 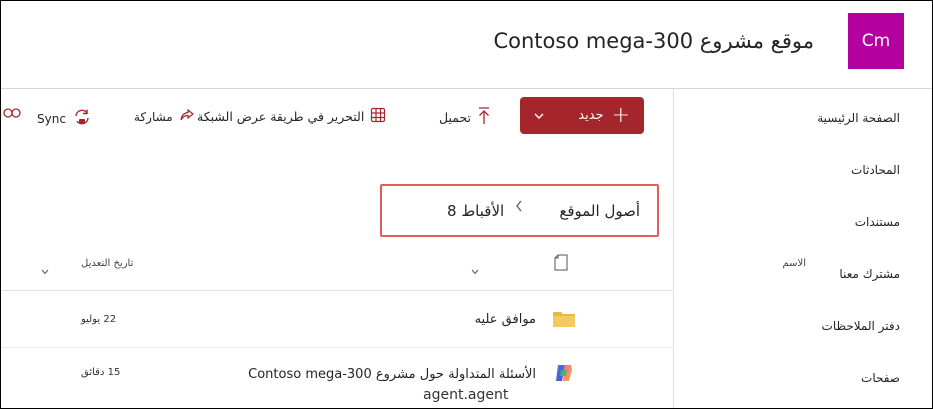 What do you see at coordinates (858, 118) in the screenshot?
I see `nav-item-home: الصفحة الرئيسية` at bounding box center [858, 118].